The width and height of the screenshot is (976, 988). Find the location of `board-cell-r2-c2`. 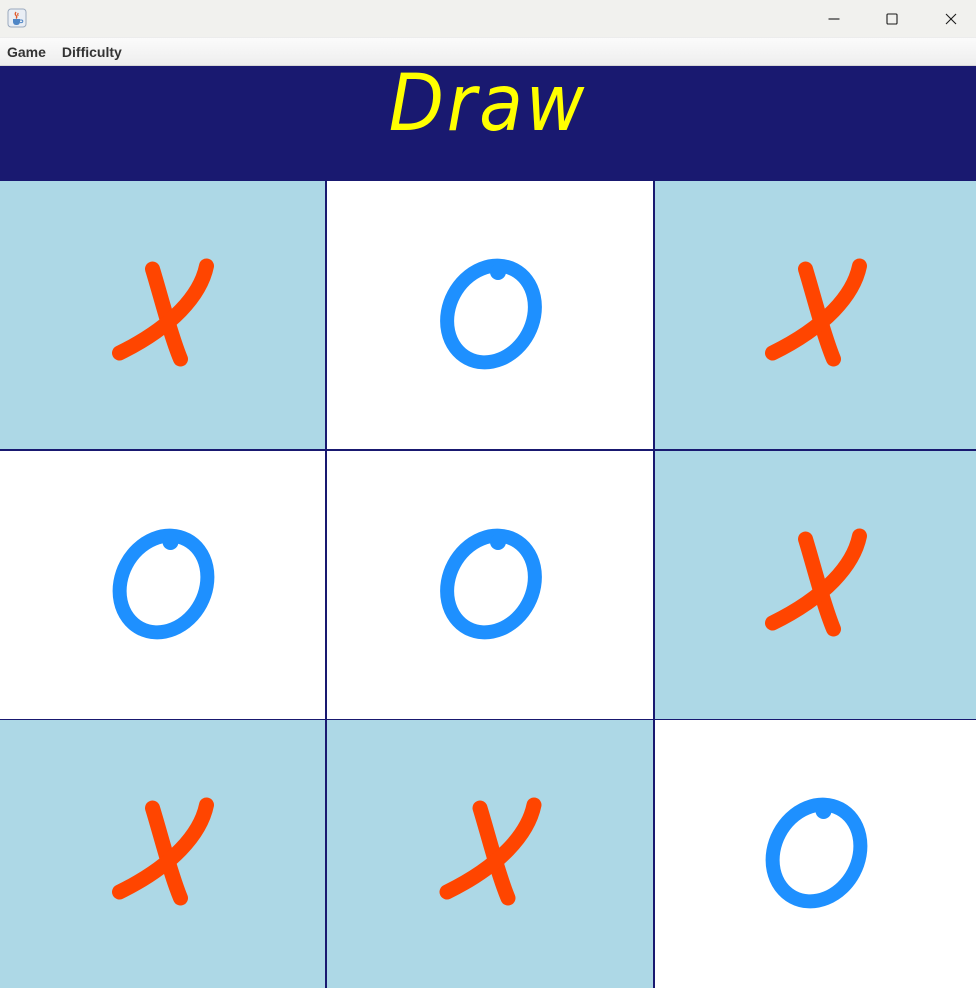

board-cell-r2-c2 is located at coordinates (490, 585).